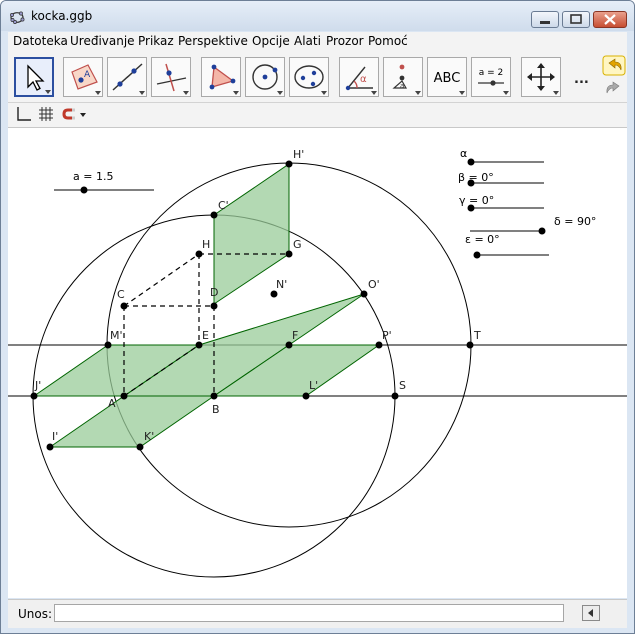 The image size is (635, 634). What do you see at coordinates (87, 75) in the screenshot?
I see `svg-text: A` at bounding box center [87, 75].